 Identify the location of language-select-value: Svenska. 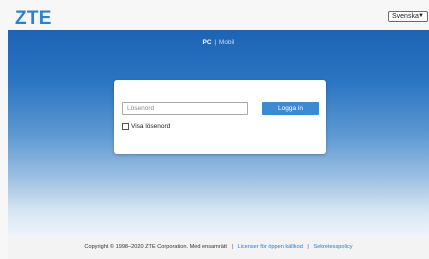
(405, 16).